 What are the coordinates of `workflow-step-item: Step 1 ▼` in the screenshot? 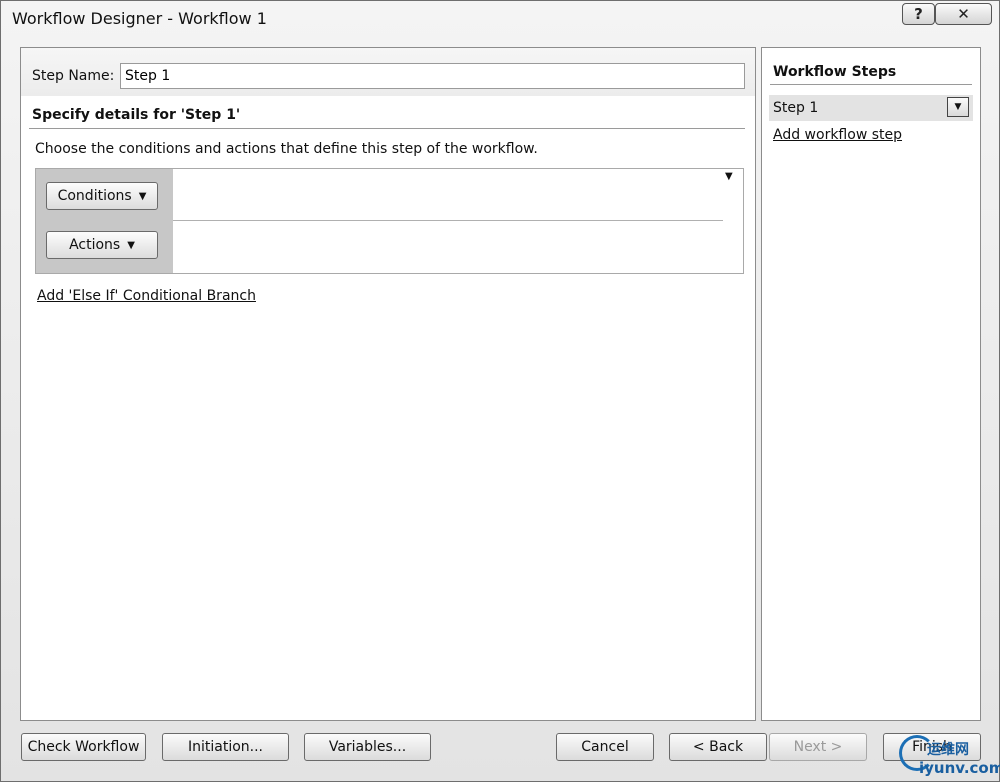 It's located at (871, 108).